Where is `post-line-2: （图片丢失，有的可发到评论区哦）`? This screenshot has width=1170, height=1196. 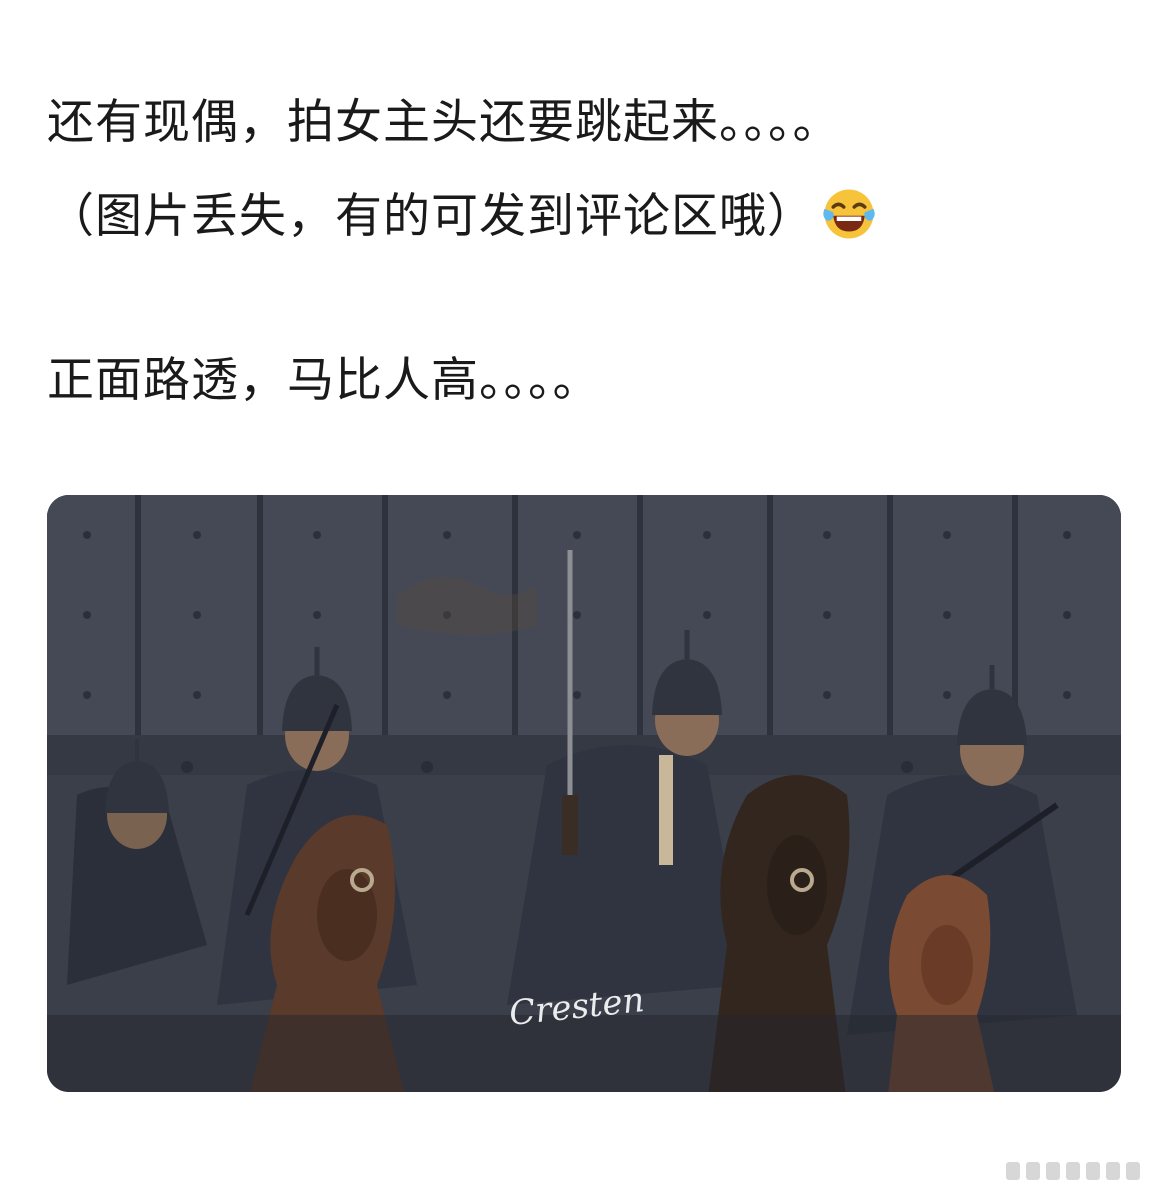 post-line-2: （图片丢失，有的可发到评论区哦） is located at coordinates (587, 217).